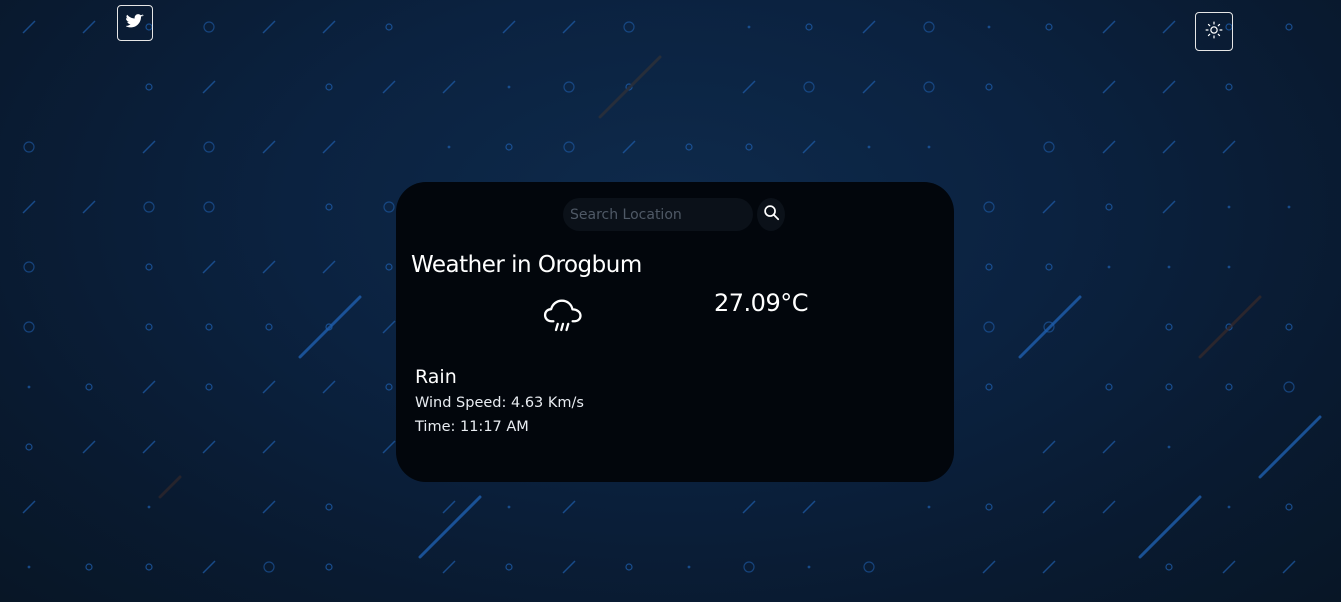 This screenshot has height=602, width=1341. I want to click on weather-location-title: Weather in Orogbum, so click(526, 265).